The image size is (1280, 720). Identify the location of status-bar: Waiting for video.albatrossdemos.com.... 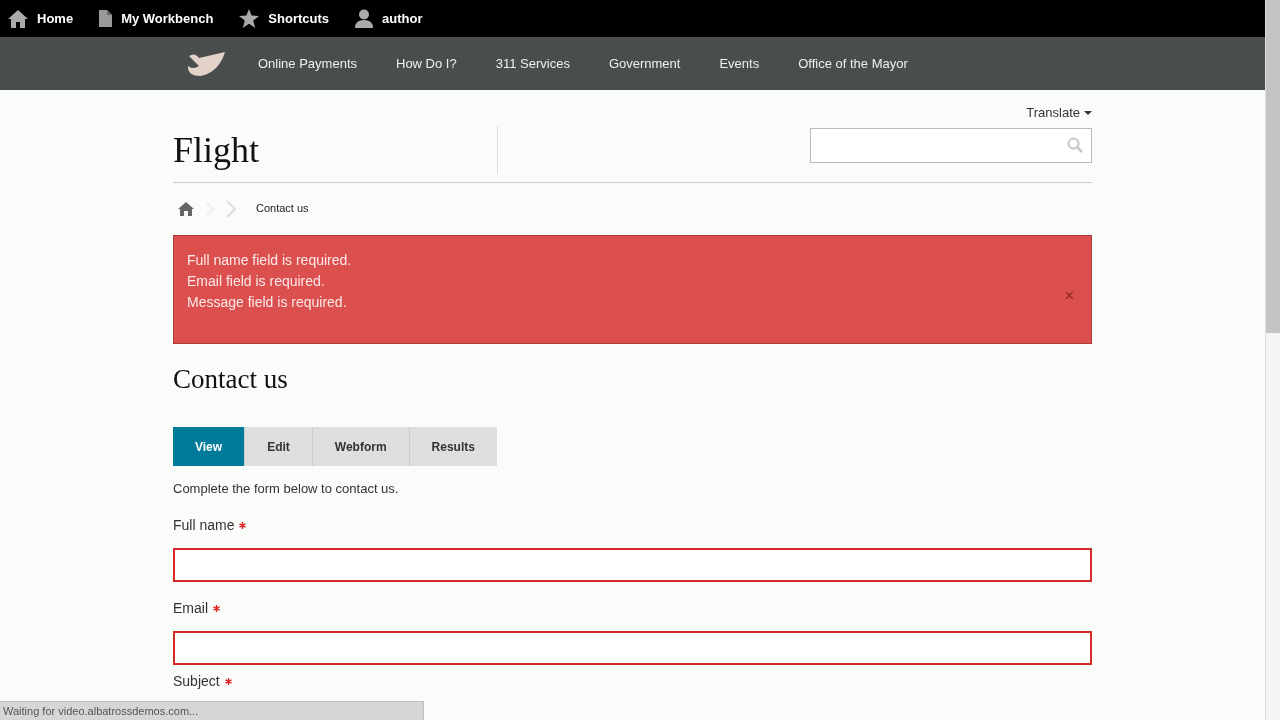
(212, 710).